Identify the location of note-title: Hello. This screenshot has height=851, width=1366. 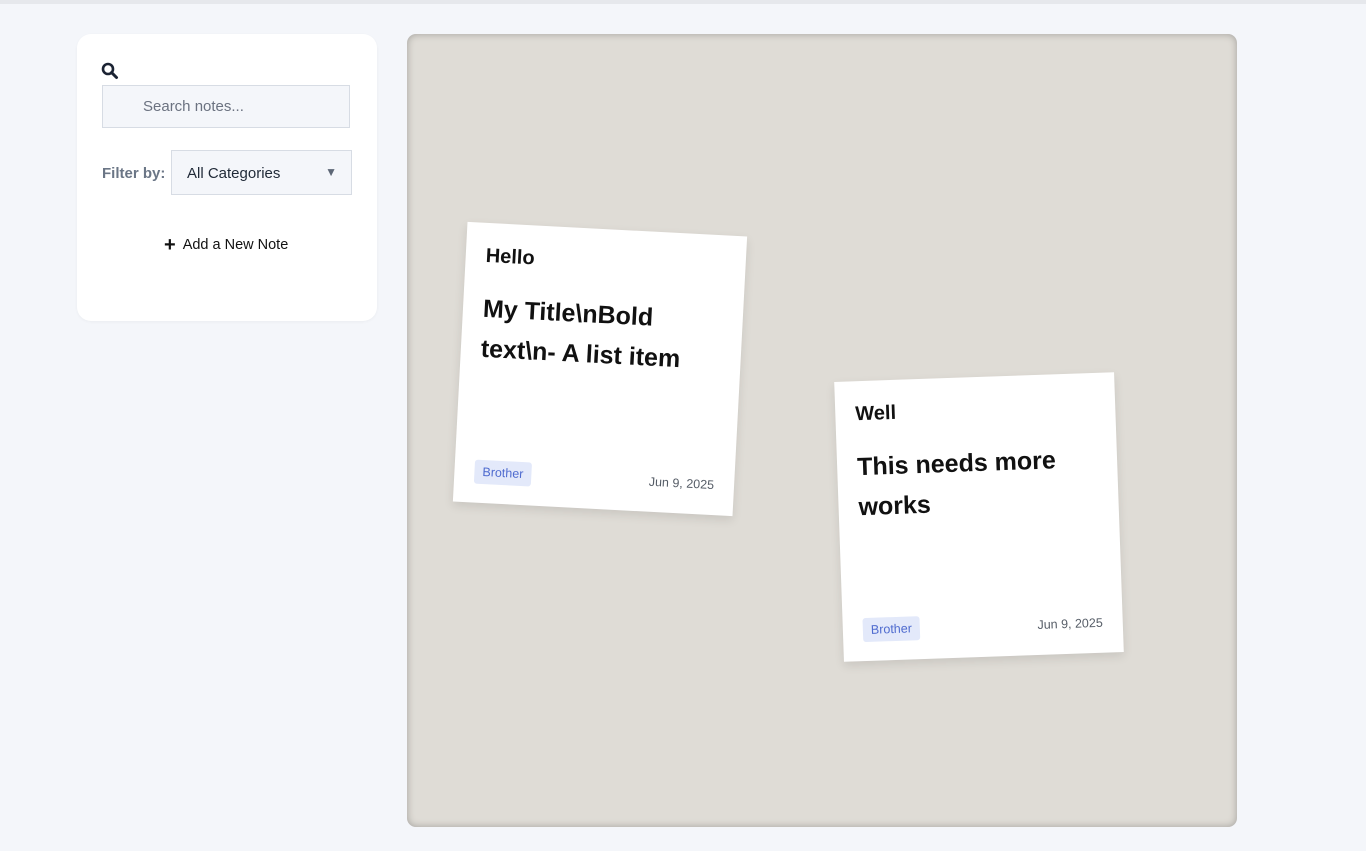
(510, 257).